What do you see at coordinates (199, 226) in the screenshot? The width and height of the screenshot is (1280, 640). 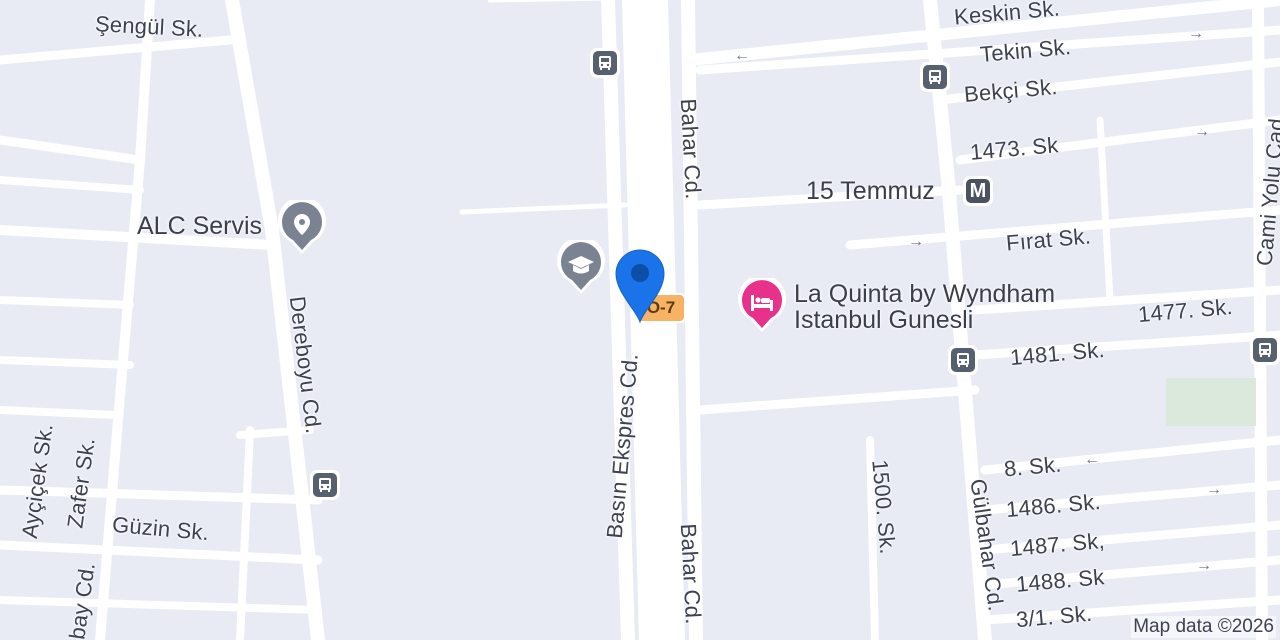 I see `poi-label-alc-servis: ALC Servis` at bounding box center [199, 226].